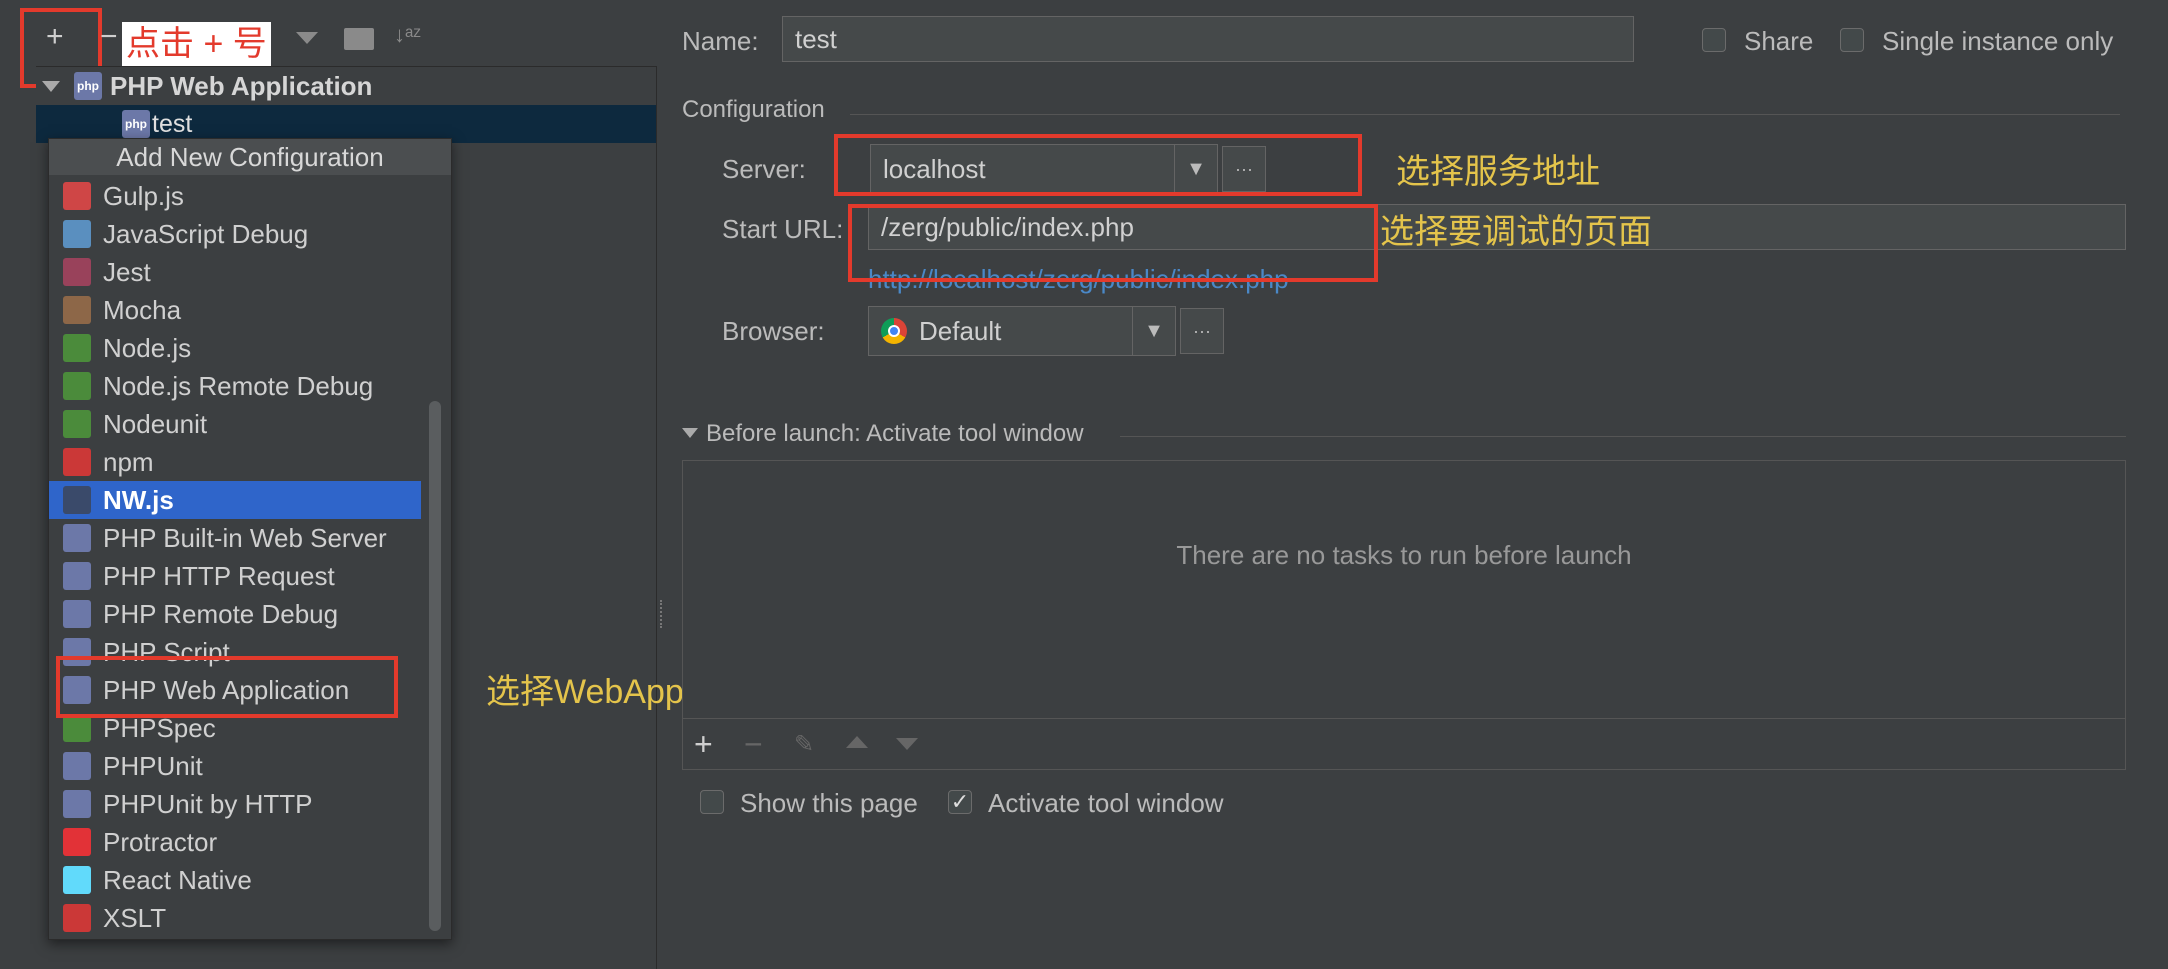 The width and height of the screenshot is (2168, 969). Describe the element at coordinates (196, 44) in the screenshot. I see `add-annotation: 点击 + 号` at that location.